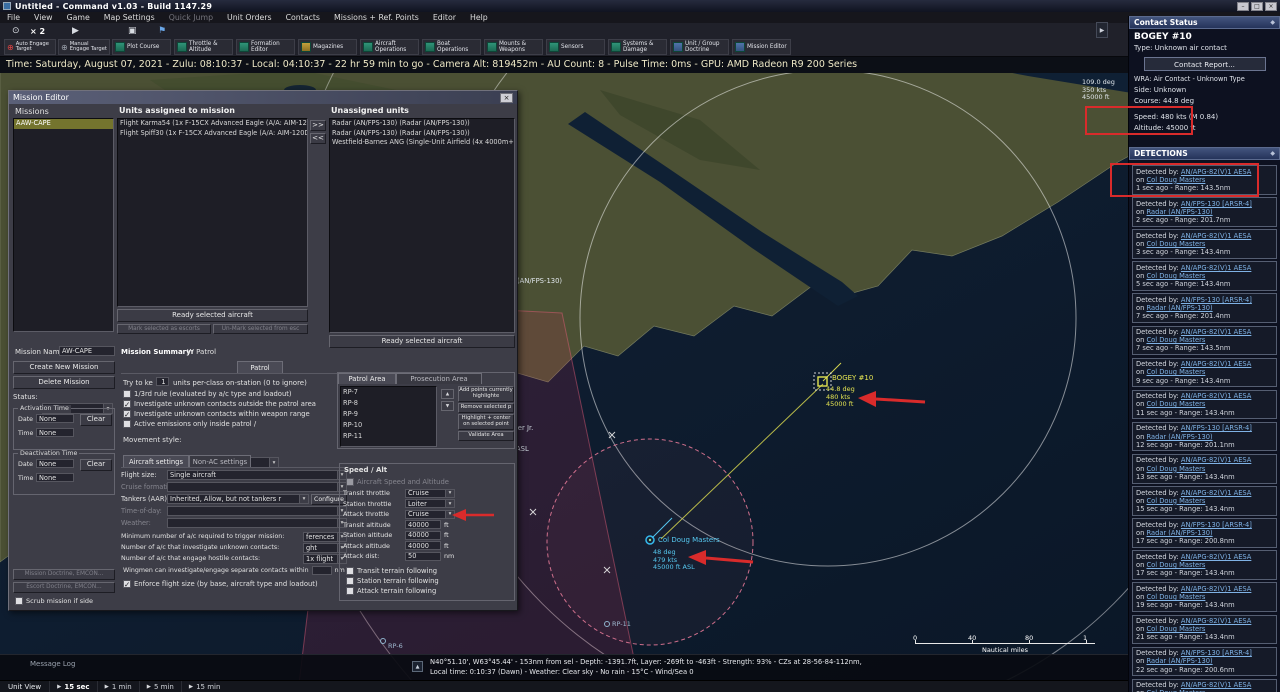  I want to click on activation-clear-button: Clear, so click(96, 420).